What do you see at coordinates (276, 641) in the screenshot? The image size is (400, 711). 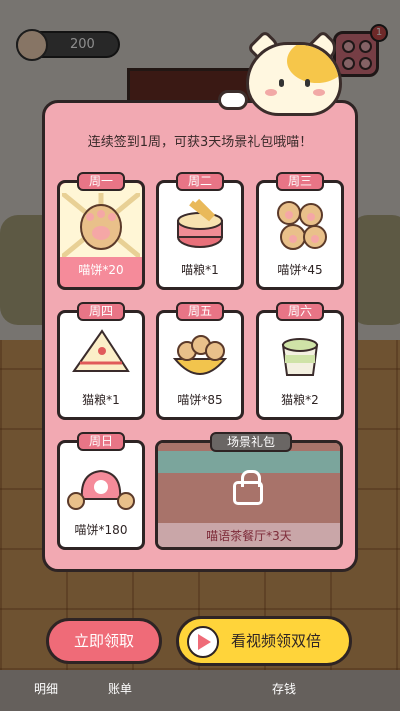 I see `watch-video-double-label: 看视频领双倍` at bounding box center [276, 641].